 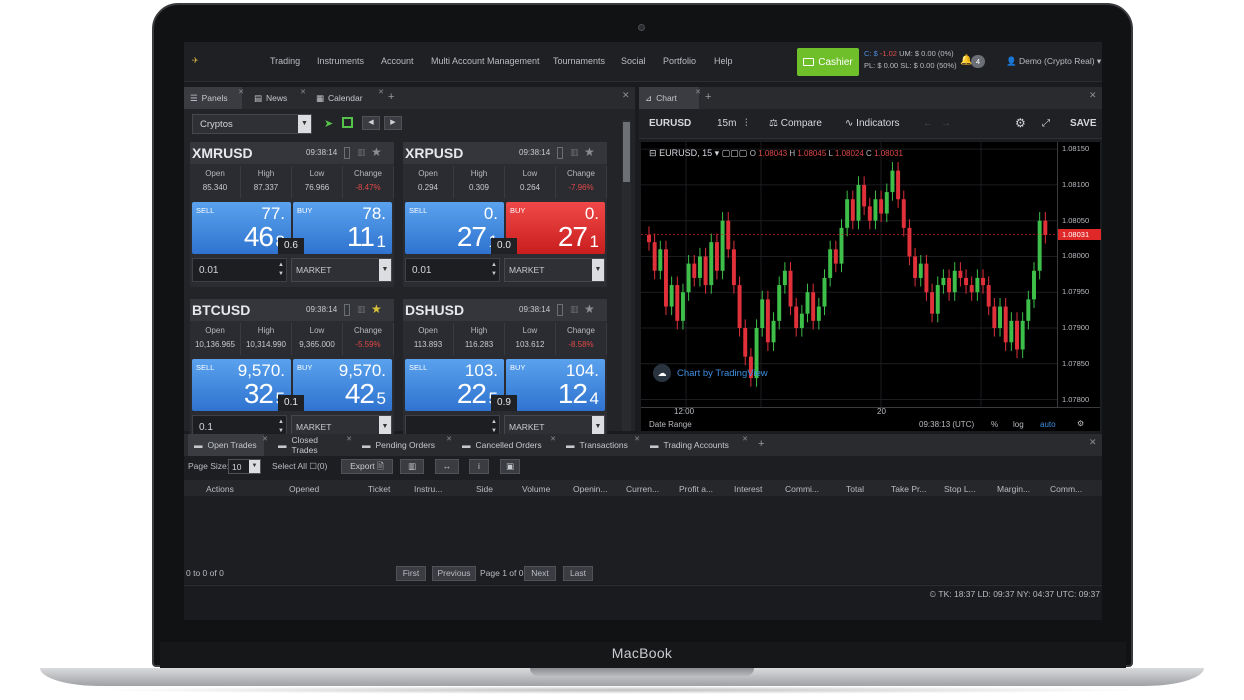 I want to click on layout-icon, so click(x=347, y=122).